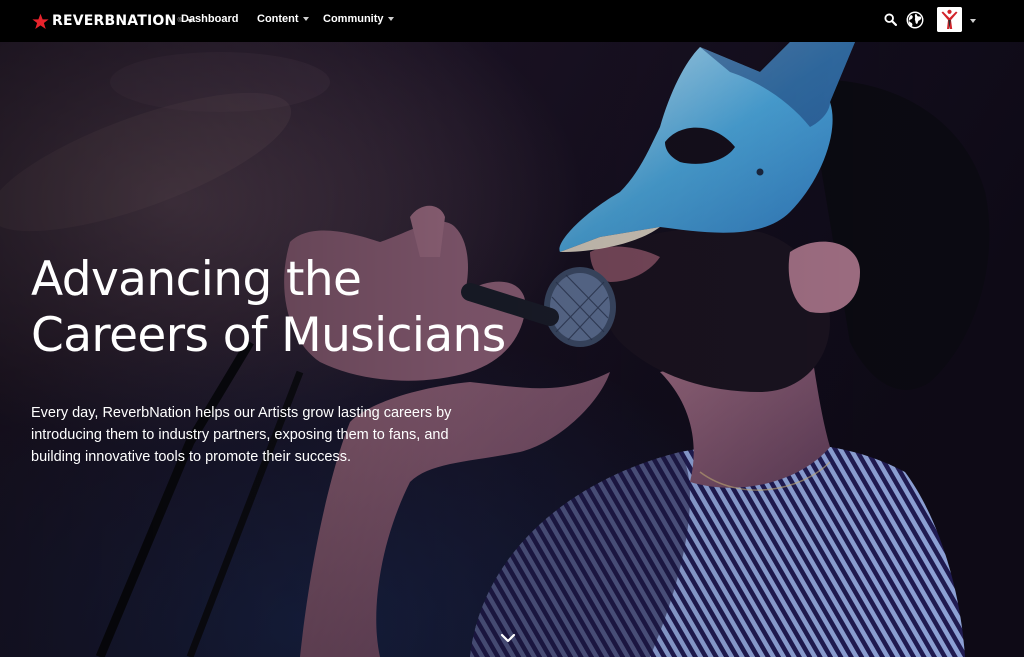  I want to click on nav-content-label: Content, so click(278, 19).